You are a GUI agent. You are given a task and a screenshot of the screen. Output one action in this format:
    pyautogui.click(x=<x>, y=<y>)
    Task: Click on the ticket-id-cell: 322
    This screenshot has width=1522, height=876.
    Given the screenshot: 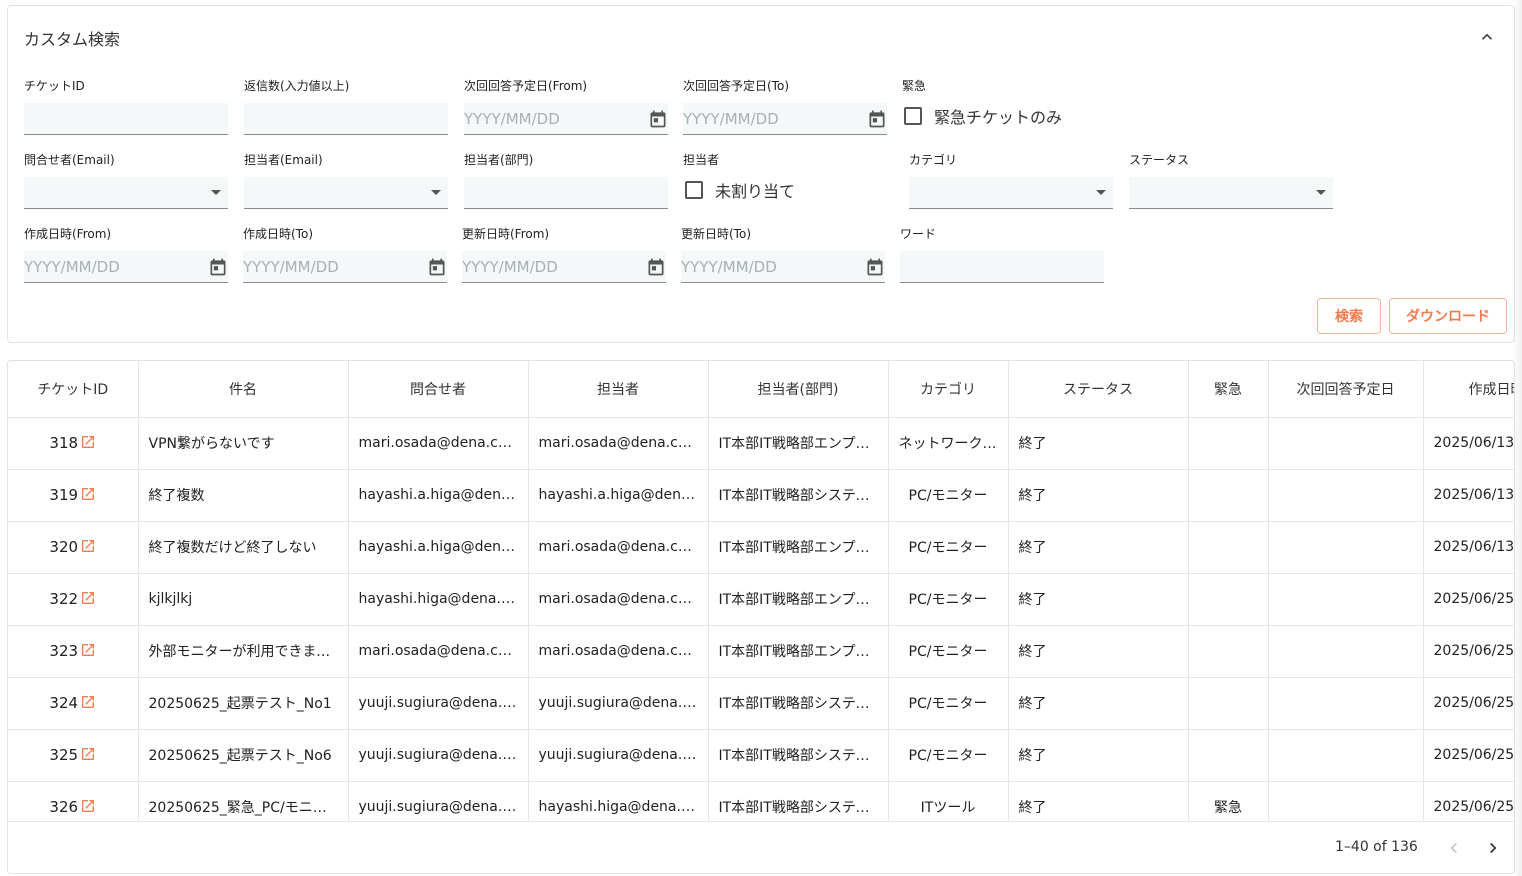 What is the action you would take?
    pyautogui.click(x=73, y=599)
    